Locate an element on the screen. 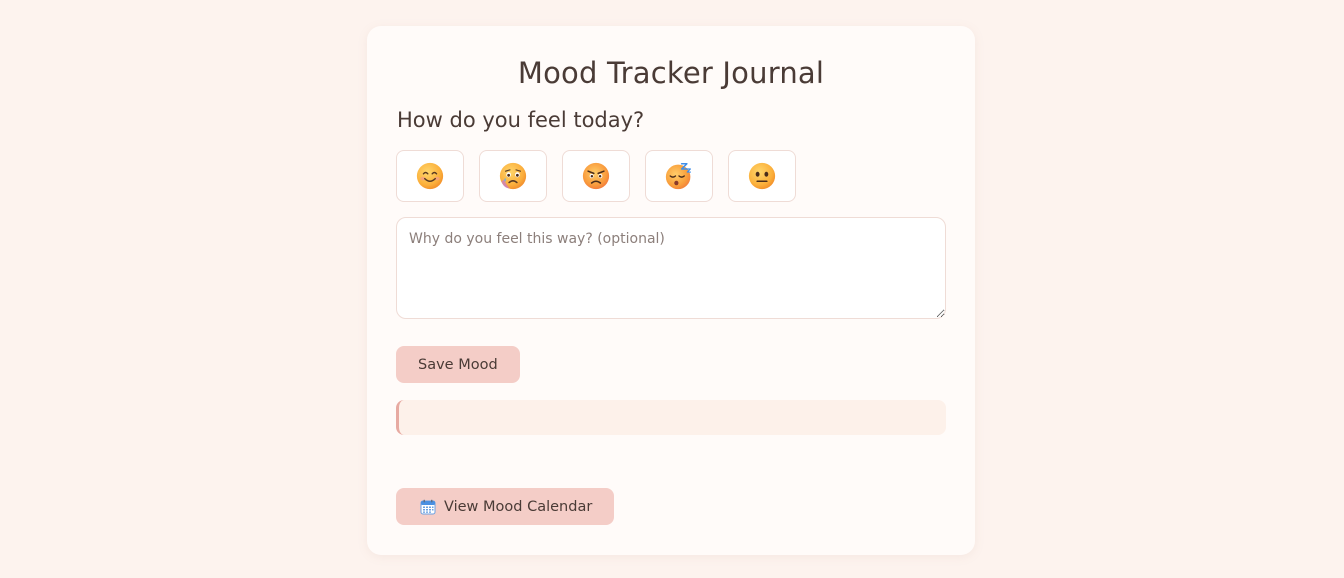 The width and height of the screenshot is (1344, 578). neutral-face-icon is located at coordinates (762, 176).